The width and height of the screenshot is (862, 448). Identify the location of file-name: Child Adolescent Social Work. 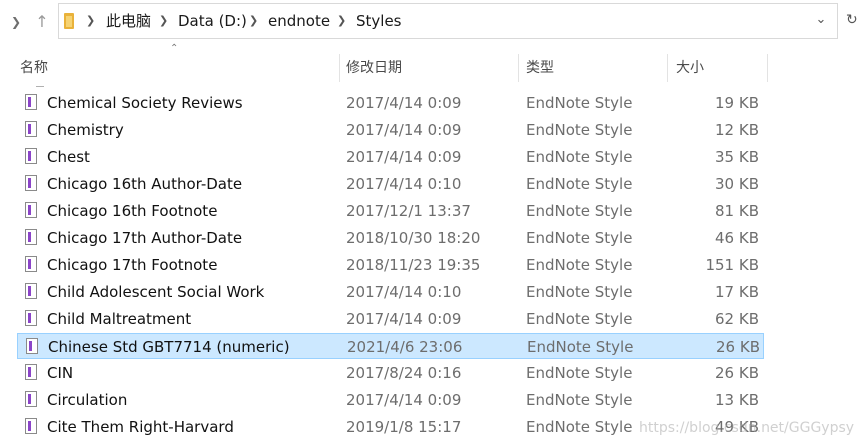
(156, 292).